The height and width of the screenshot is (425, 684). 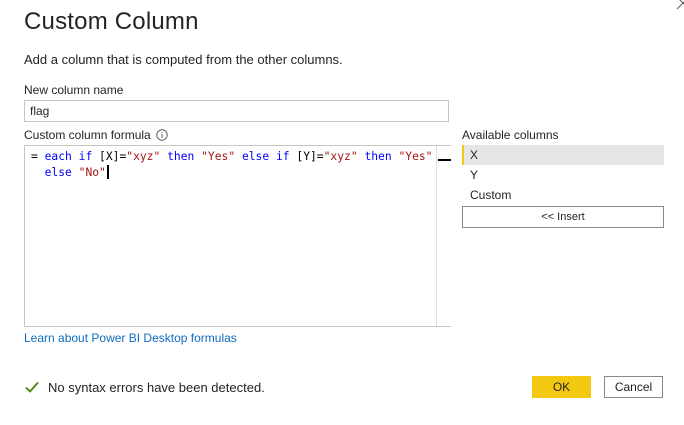 What do you see at coordinates (109, 156) in the screenshot?
I see `formula-token: [X]=` at bounding box center [109, 156].